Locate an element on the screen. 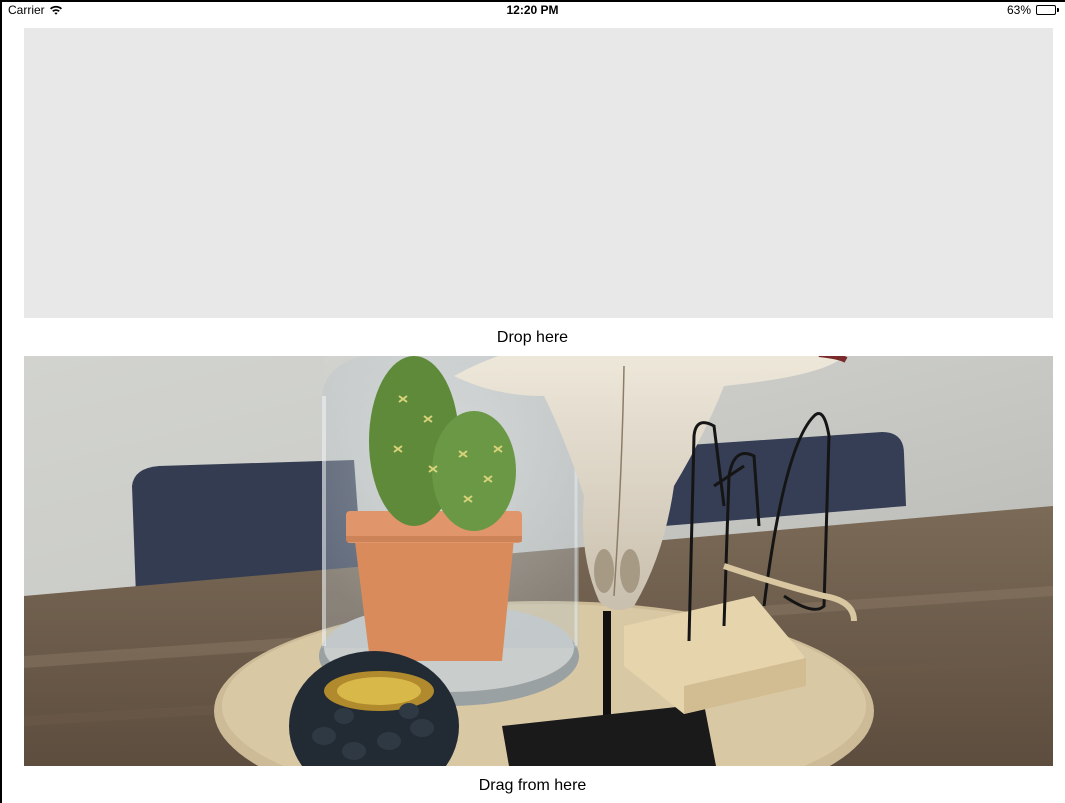  status-bar: Carrier 12:20 PM 63% is located at coordinates (532, 10).